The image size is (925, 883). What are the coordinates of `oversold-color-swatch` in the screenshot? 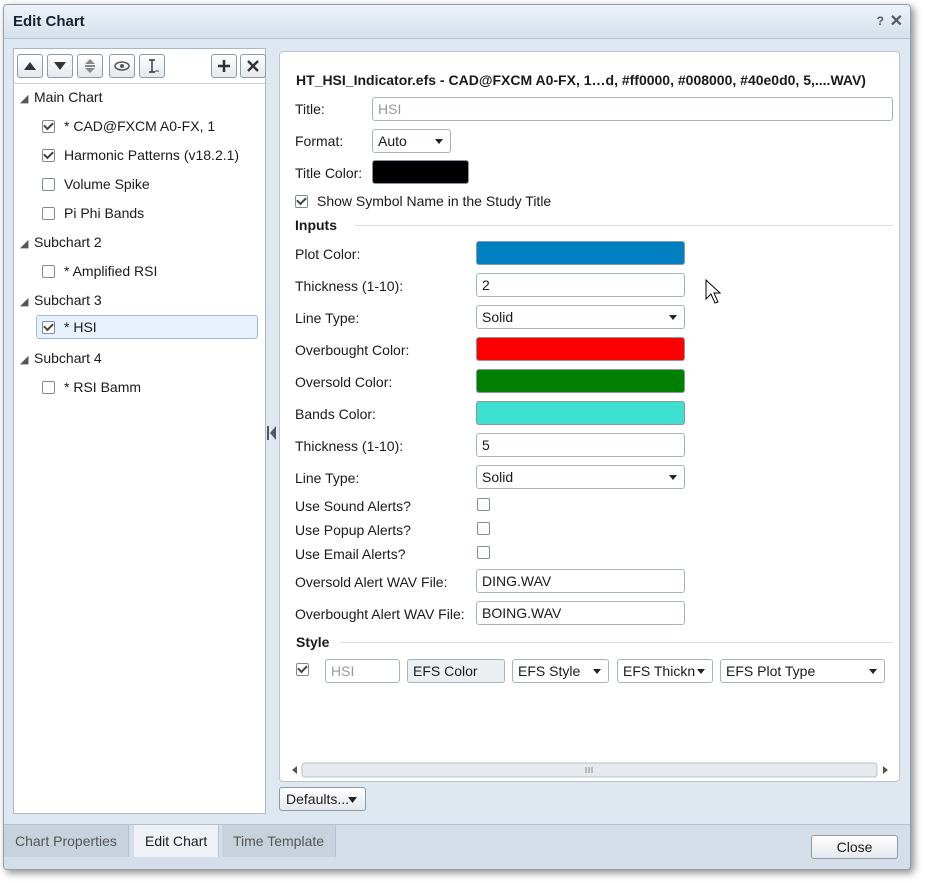 It's located at (580, 381).